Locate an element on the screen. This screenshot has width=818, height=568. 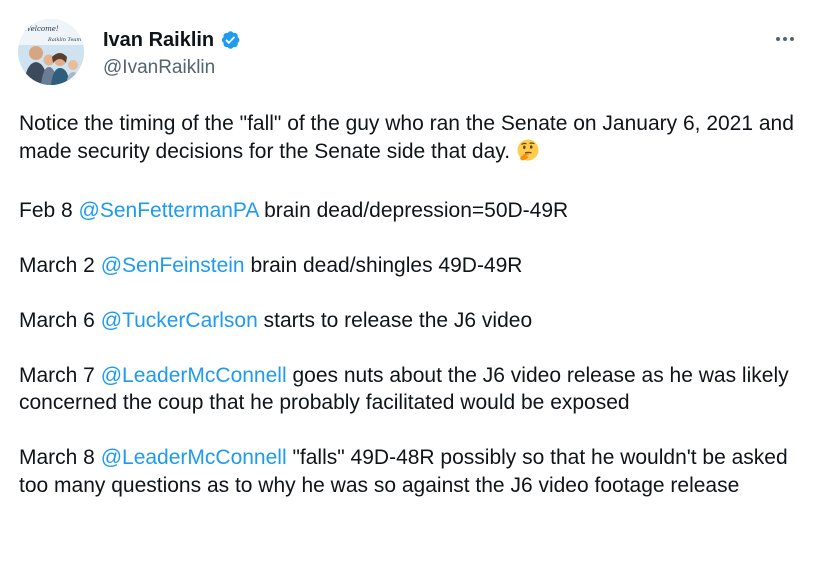
verified-badge-icon is located at coordinates (230, 40).